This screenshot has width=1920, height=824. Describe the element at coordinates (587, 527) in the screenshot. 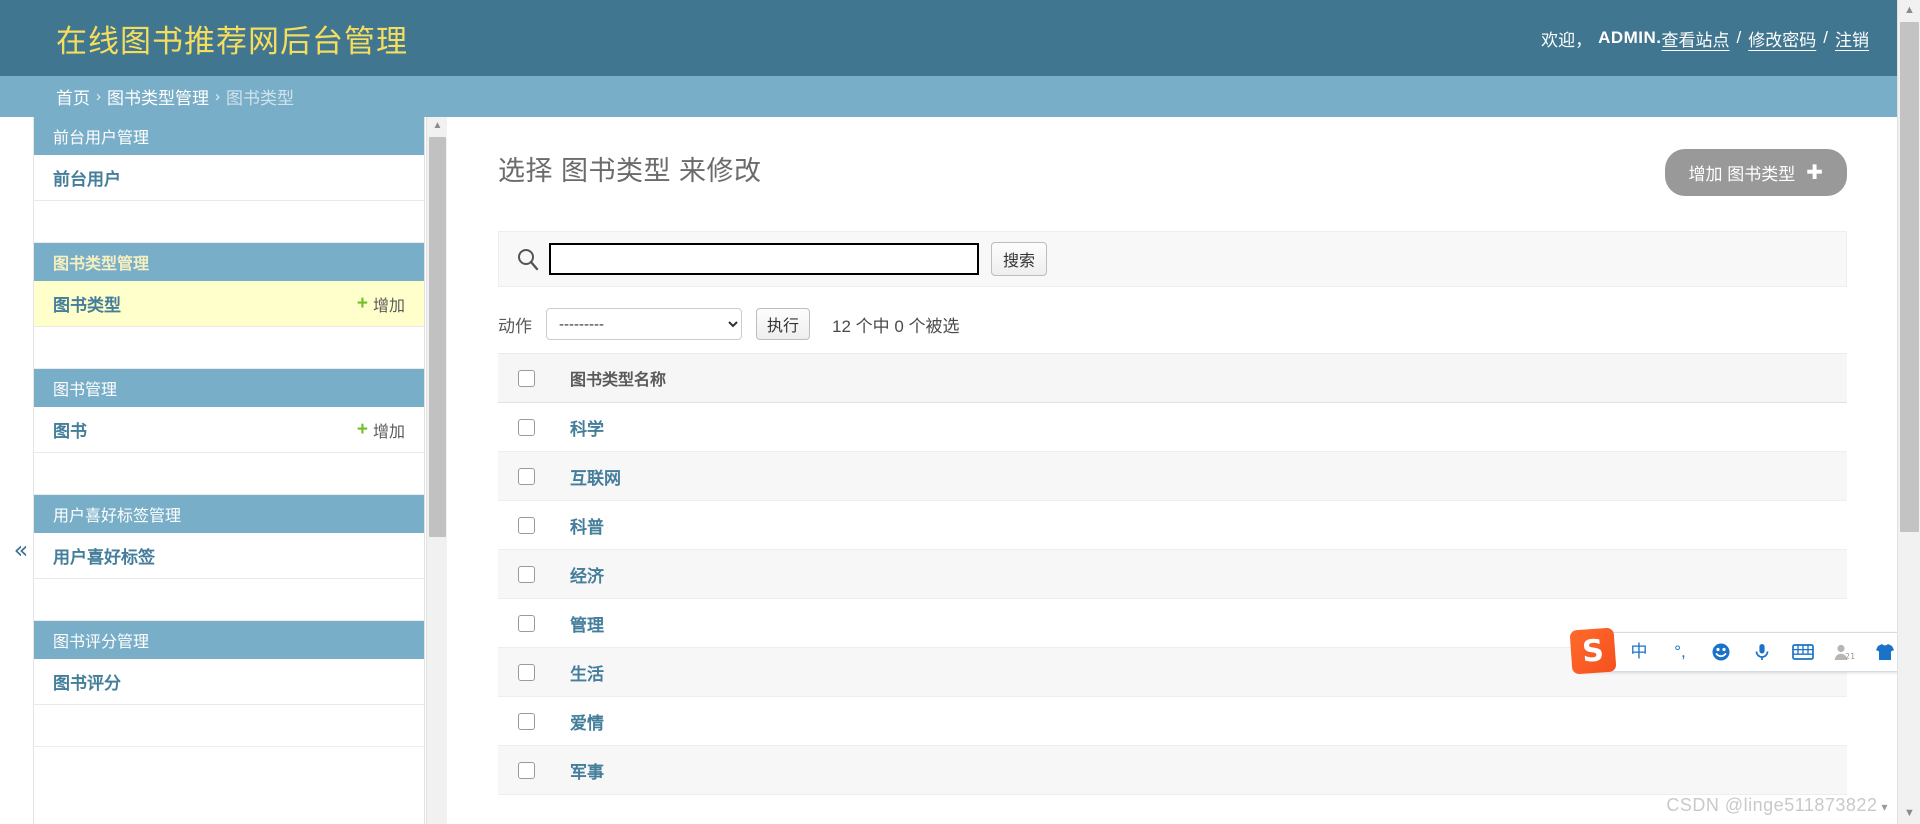

I see `row-link: 科普` at that location.